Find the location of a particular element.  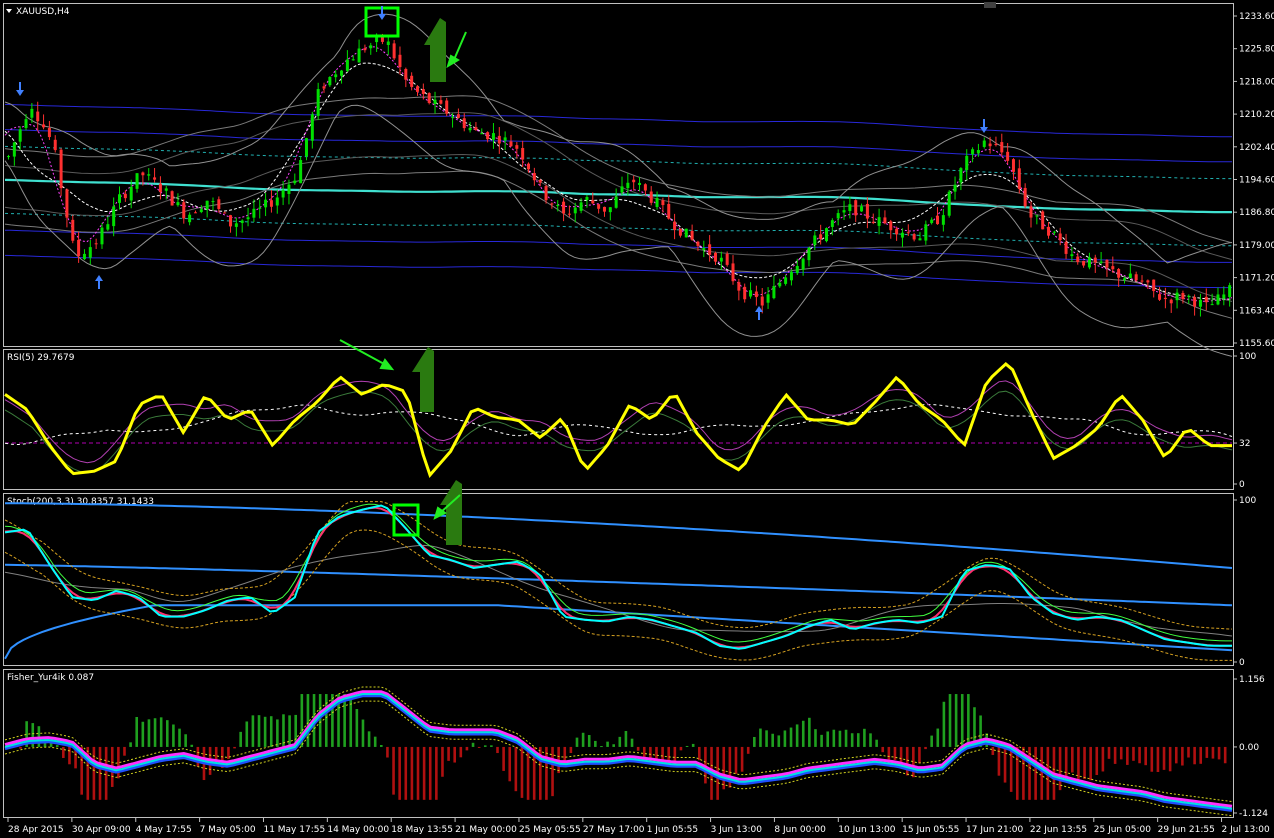

x-tick-label: 29 Jun 21:55 is located at coordinates (1186, 830).